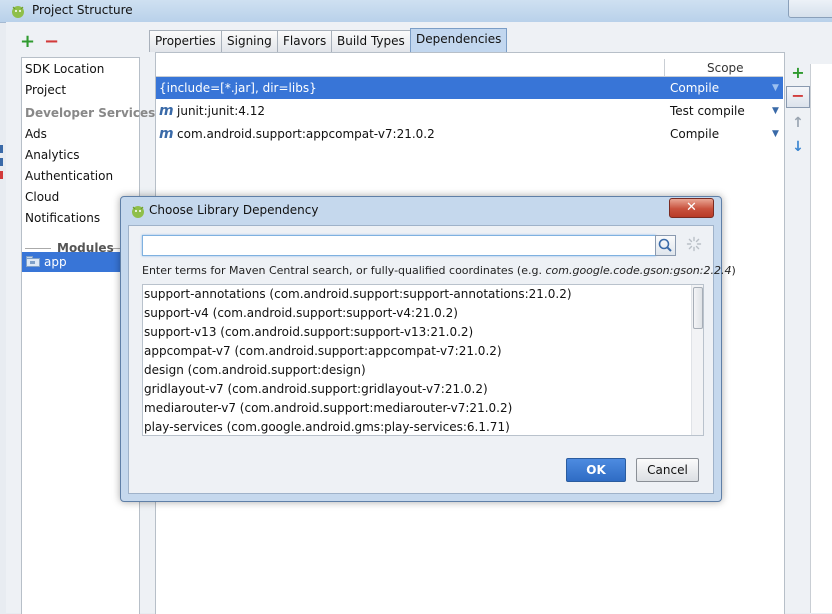 The image size is (832, 614). I want to click on module-label: app, so click(55, 262).